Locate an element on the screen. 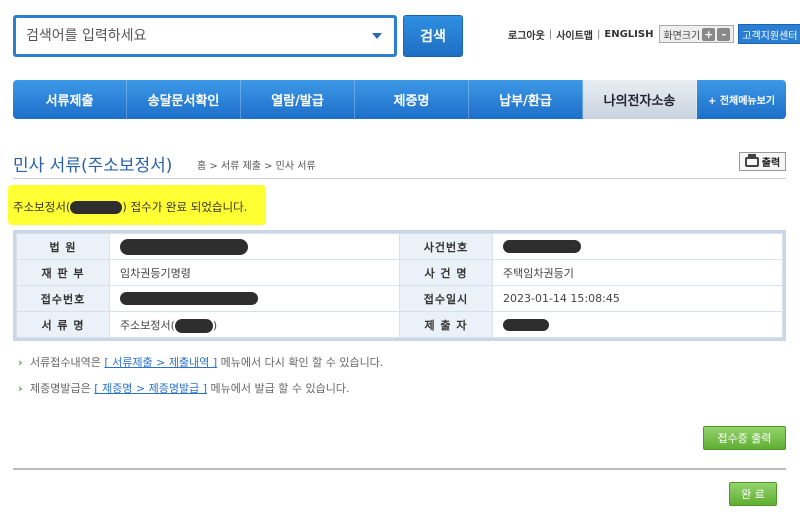 The height and width of the screenshot is (525, 800). table-row: 접수번호 접수일시 2023-01-14 15:08:45 is located at coordinates (399, 298).